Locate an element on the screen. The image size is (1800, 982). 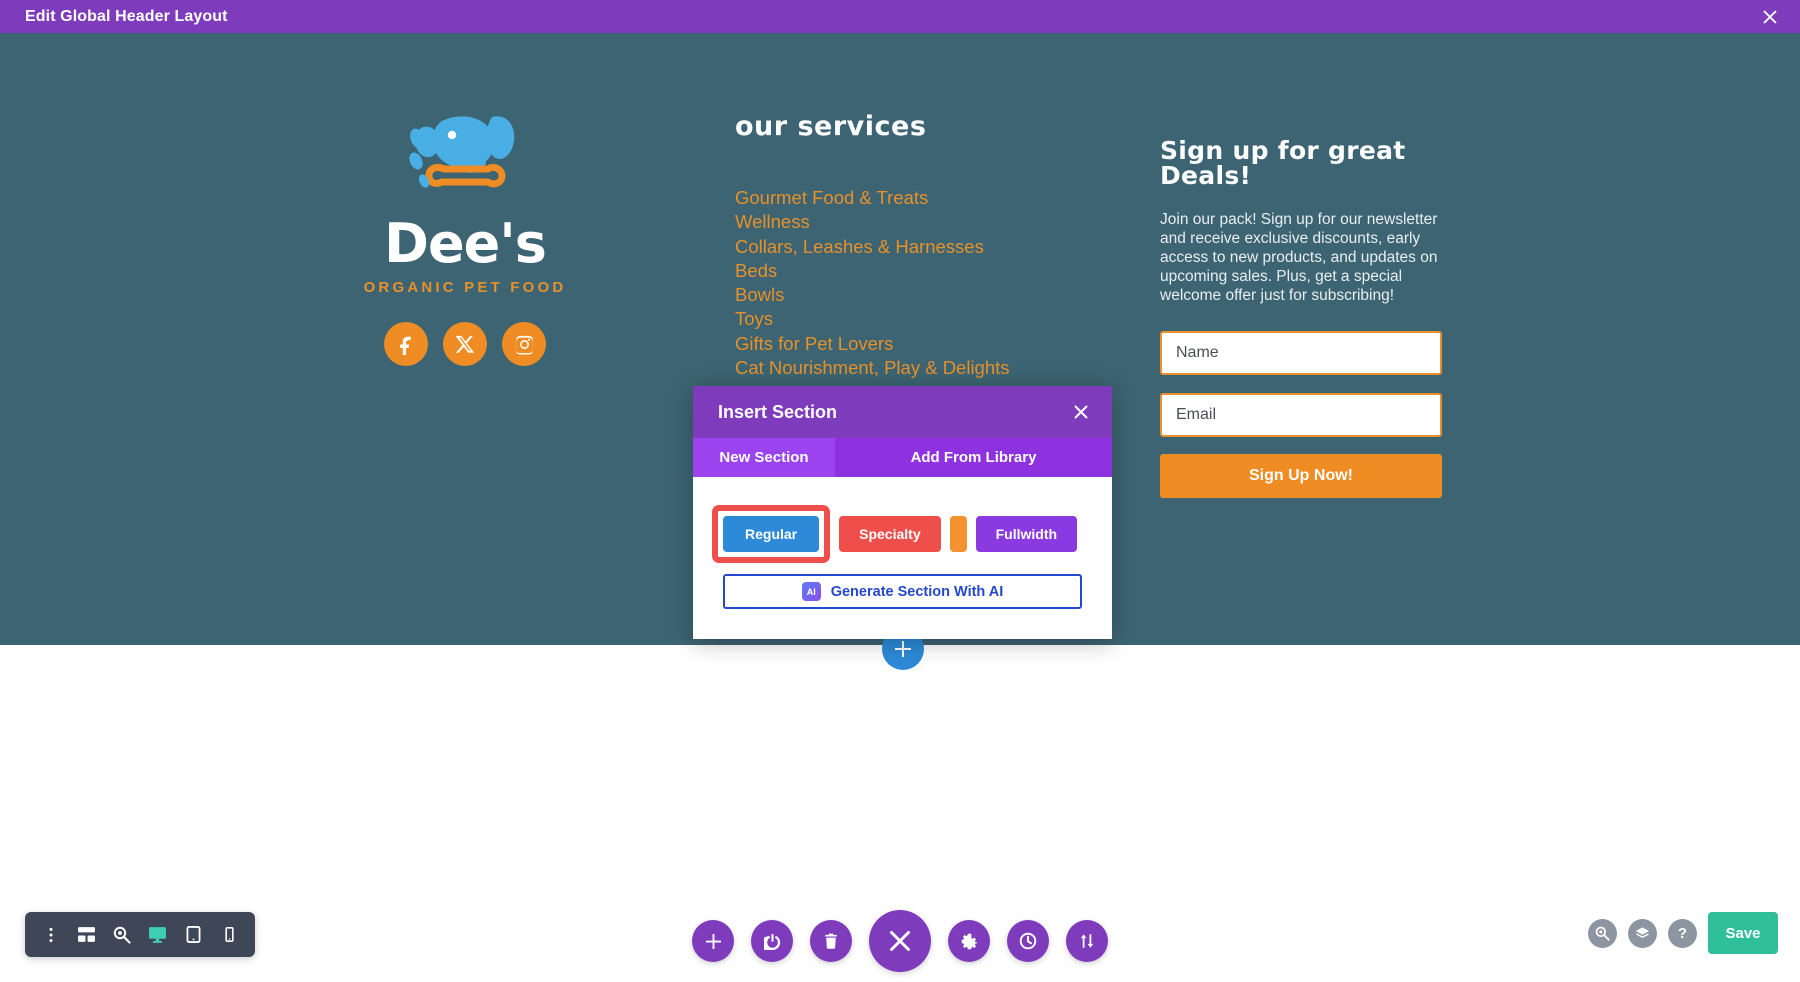
regular-section-button: Regular is located at coordinates (771, 534).